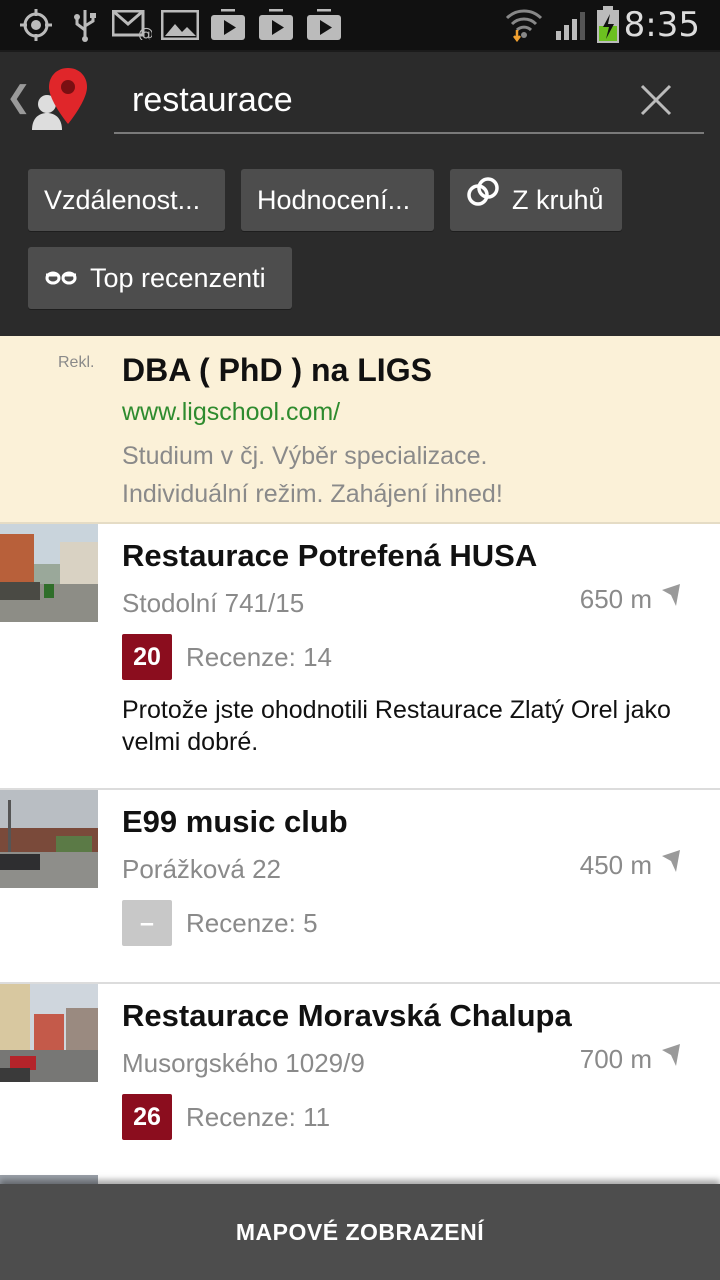 Image resolution: width=720 pixels, height=1280 pixels. I want to click on filter-circles-button: Z kruhů, so click(536, 200).